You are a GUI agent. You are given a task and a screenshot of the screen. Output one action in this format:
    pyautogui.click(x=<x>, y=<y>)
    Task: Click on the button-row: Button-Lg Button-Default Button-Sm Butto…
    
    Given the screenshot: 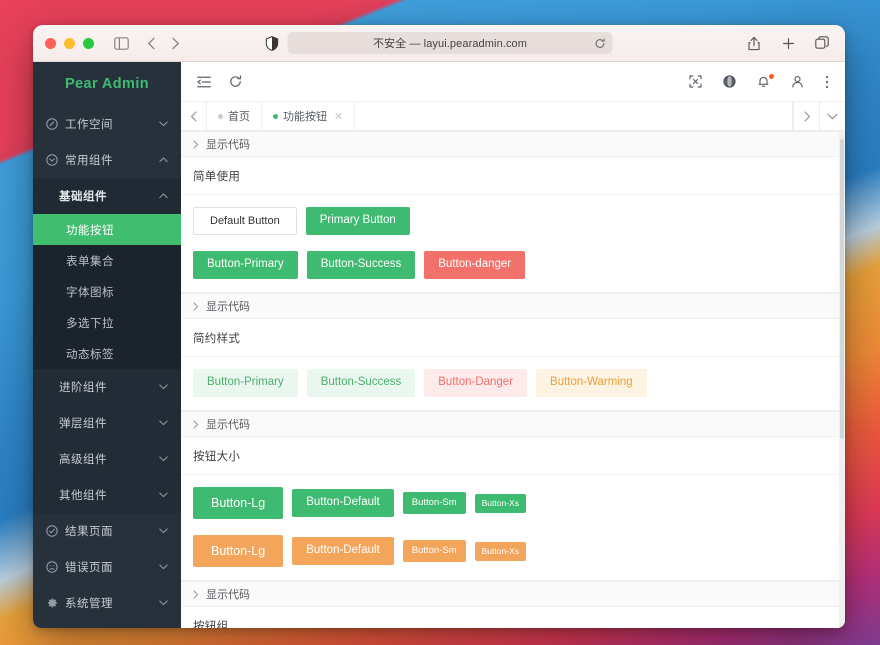 What is the action you would take?
    pyautogui.click(x=513, y=499)
    